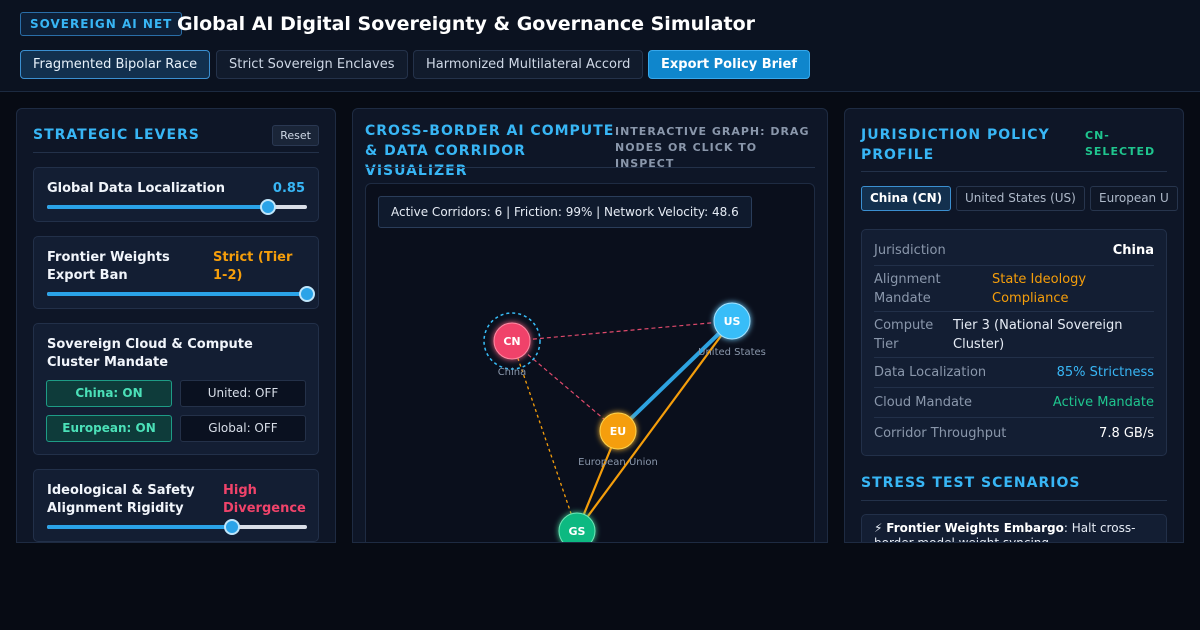 This screenshot has width=1200, height=630. Describe the element at coordinates (109, 393) in the screenshot. I see `toggle-china: China: ON` at that location.